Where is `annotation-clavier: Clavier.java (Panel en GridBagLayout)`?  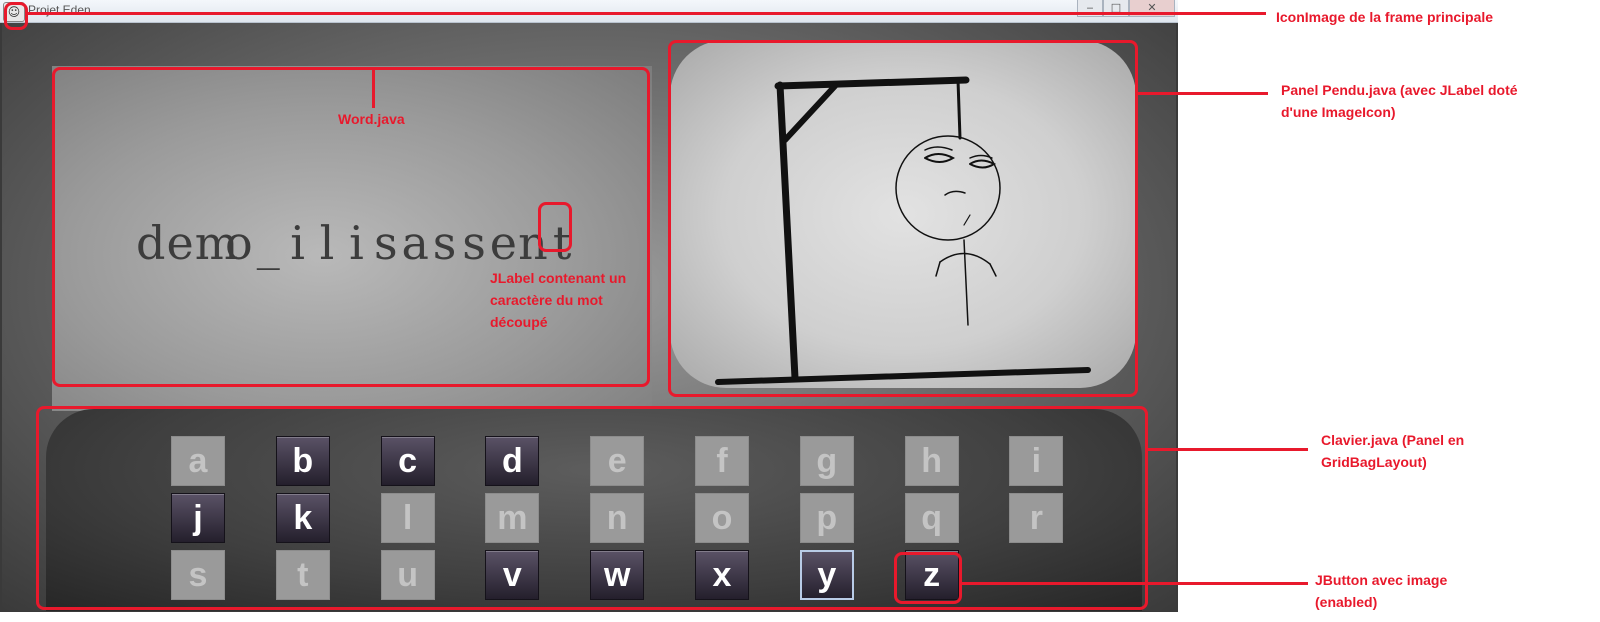 annotation-clavier: Clavier.java (Panel en GridBagLayout) is located at coordinates (1392, 451).